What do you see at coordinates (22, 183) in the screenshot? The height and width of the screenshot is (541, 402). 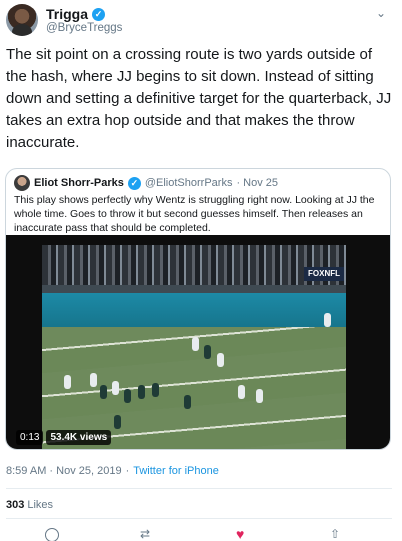 I see `quoted-author-avatar` at bounding box center [22, 183].